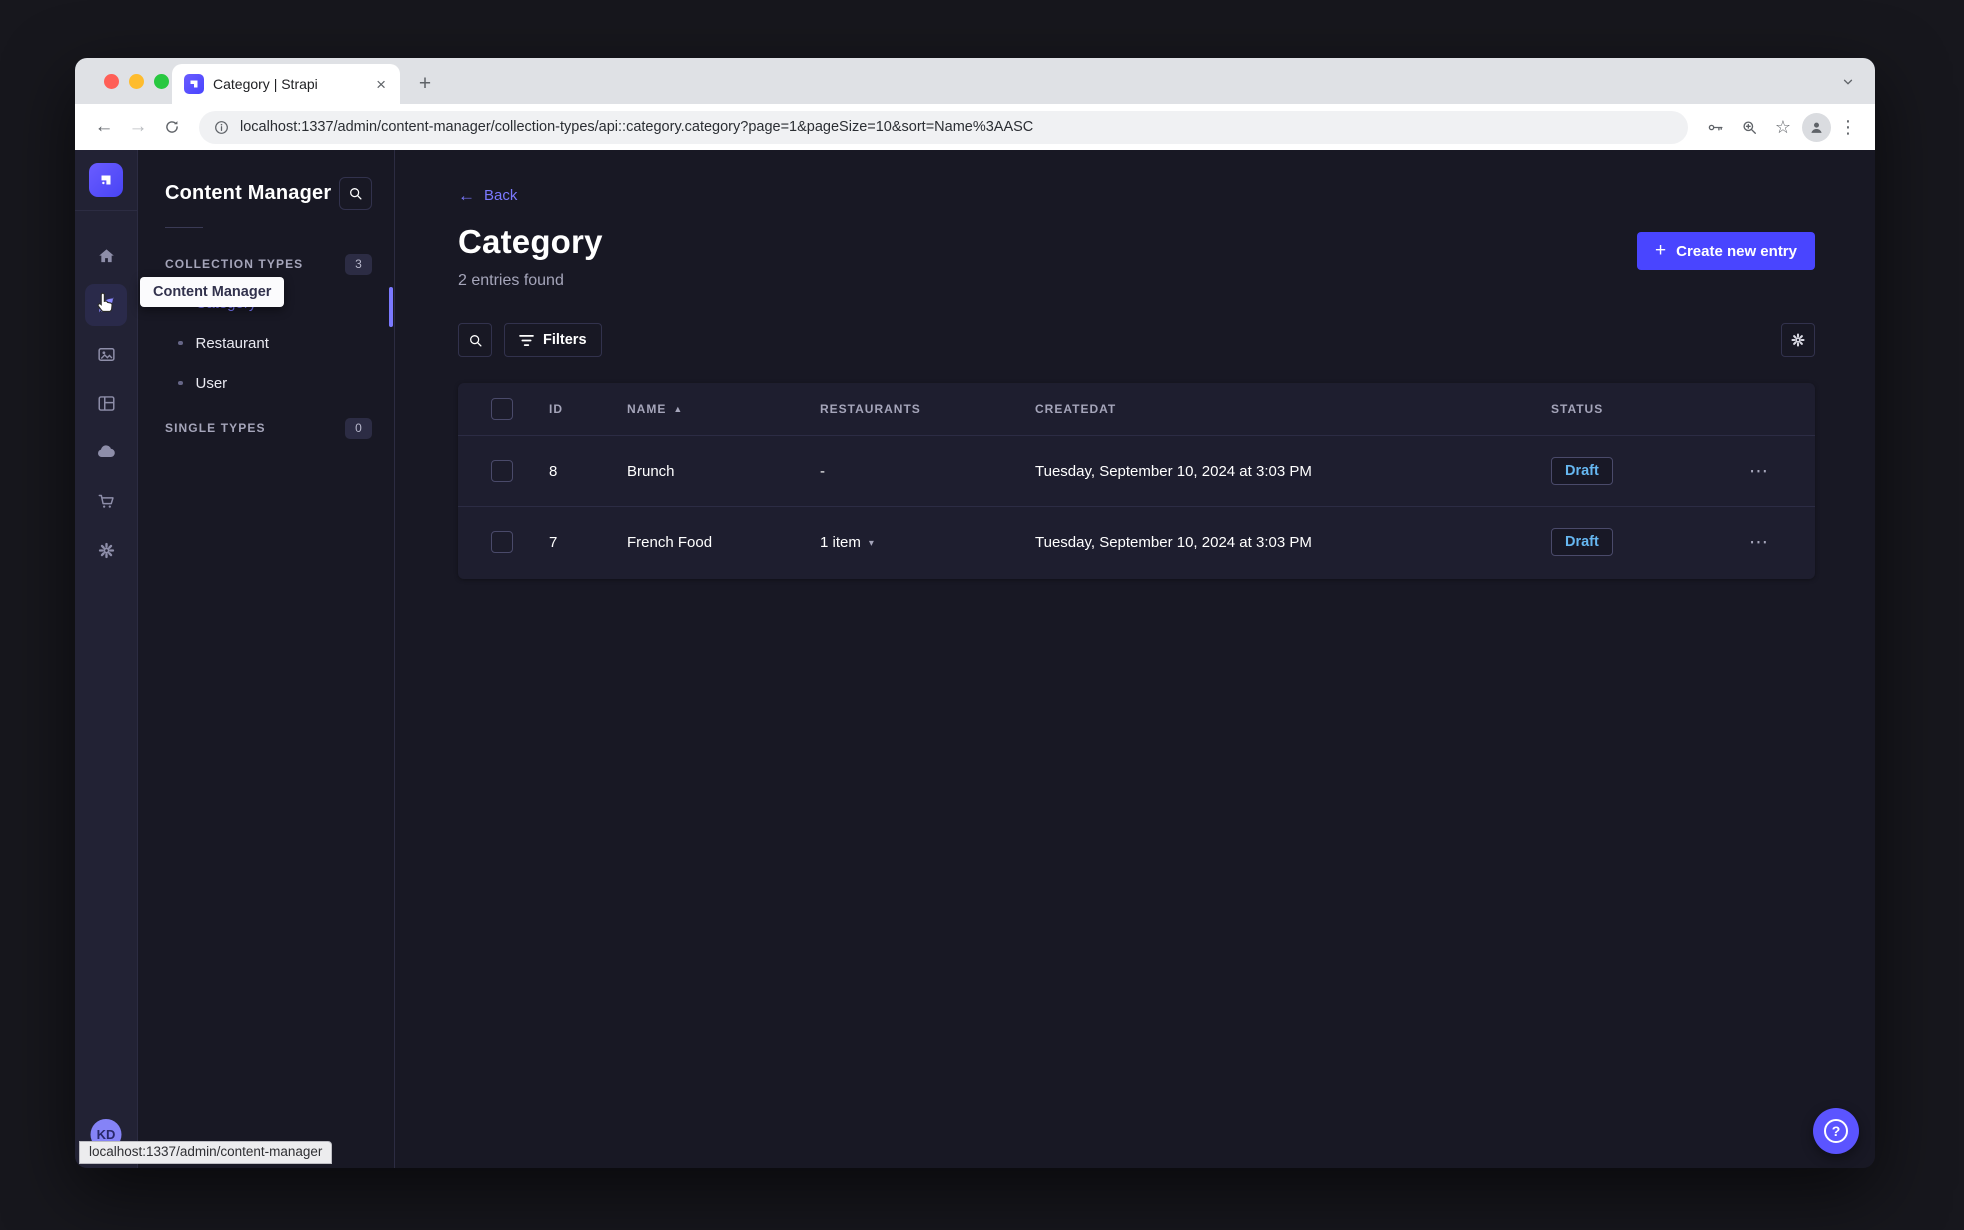  What do you see at coordinates (553, 542) in the screenshot?
I see `cell-id: 7` at bounding box center [553, 542].